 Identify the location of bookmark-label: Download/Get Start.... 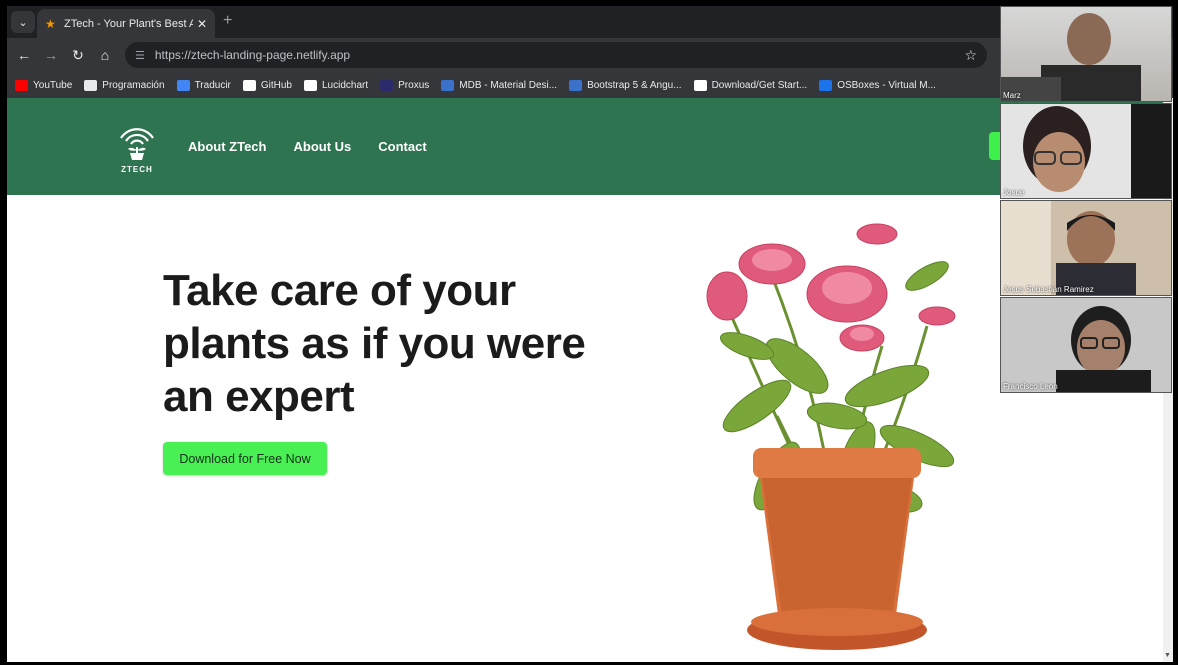
(759, 85).